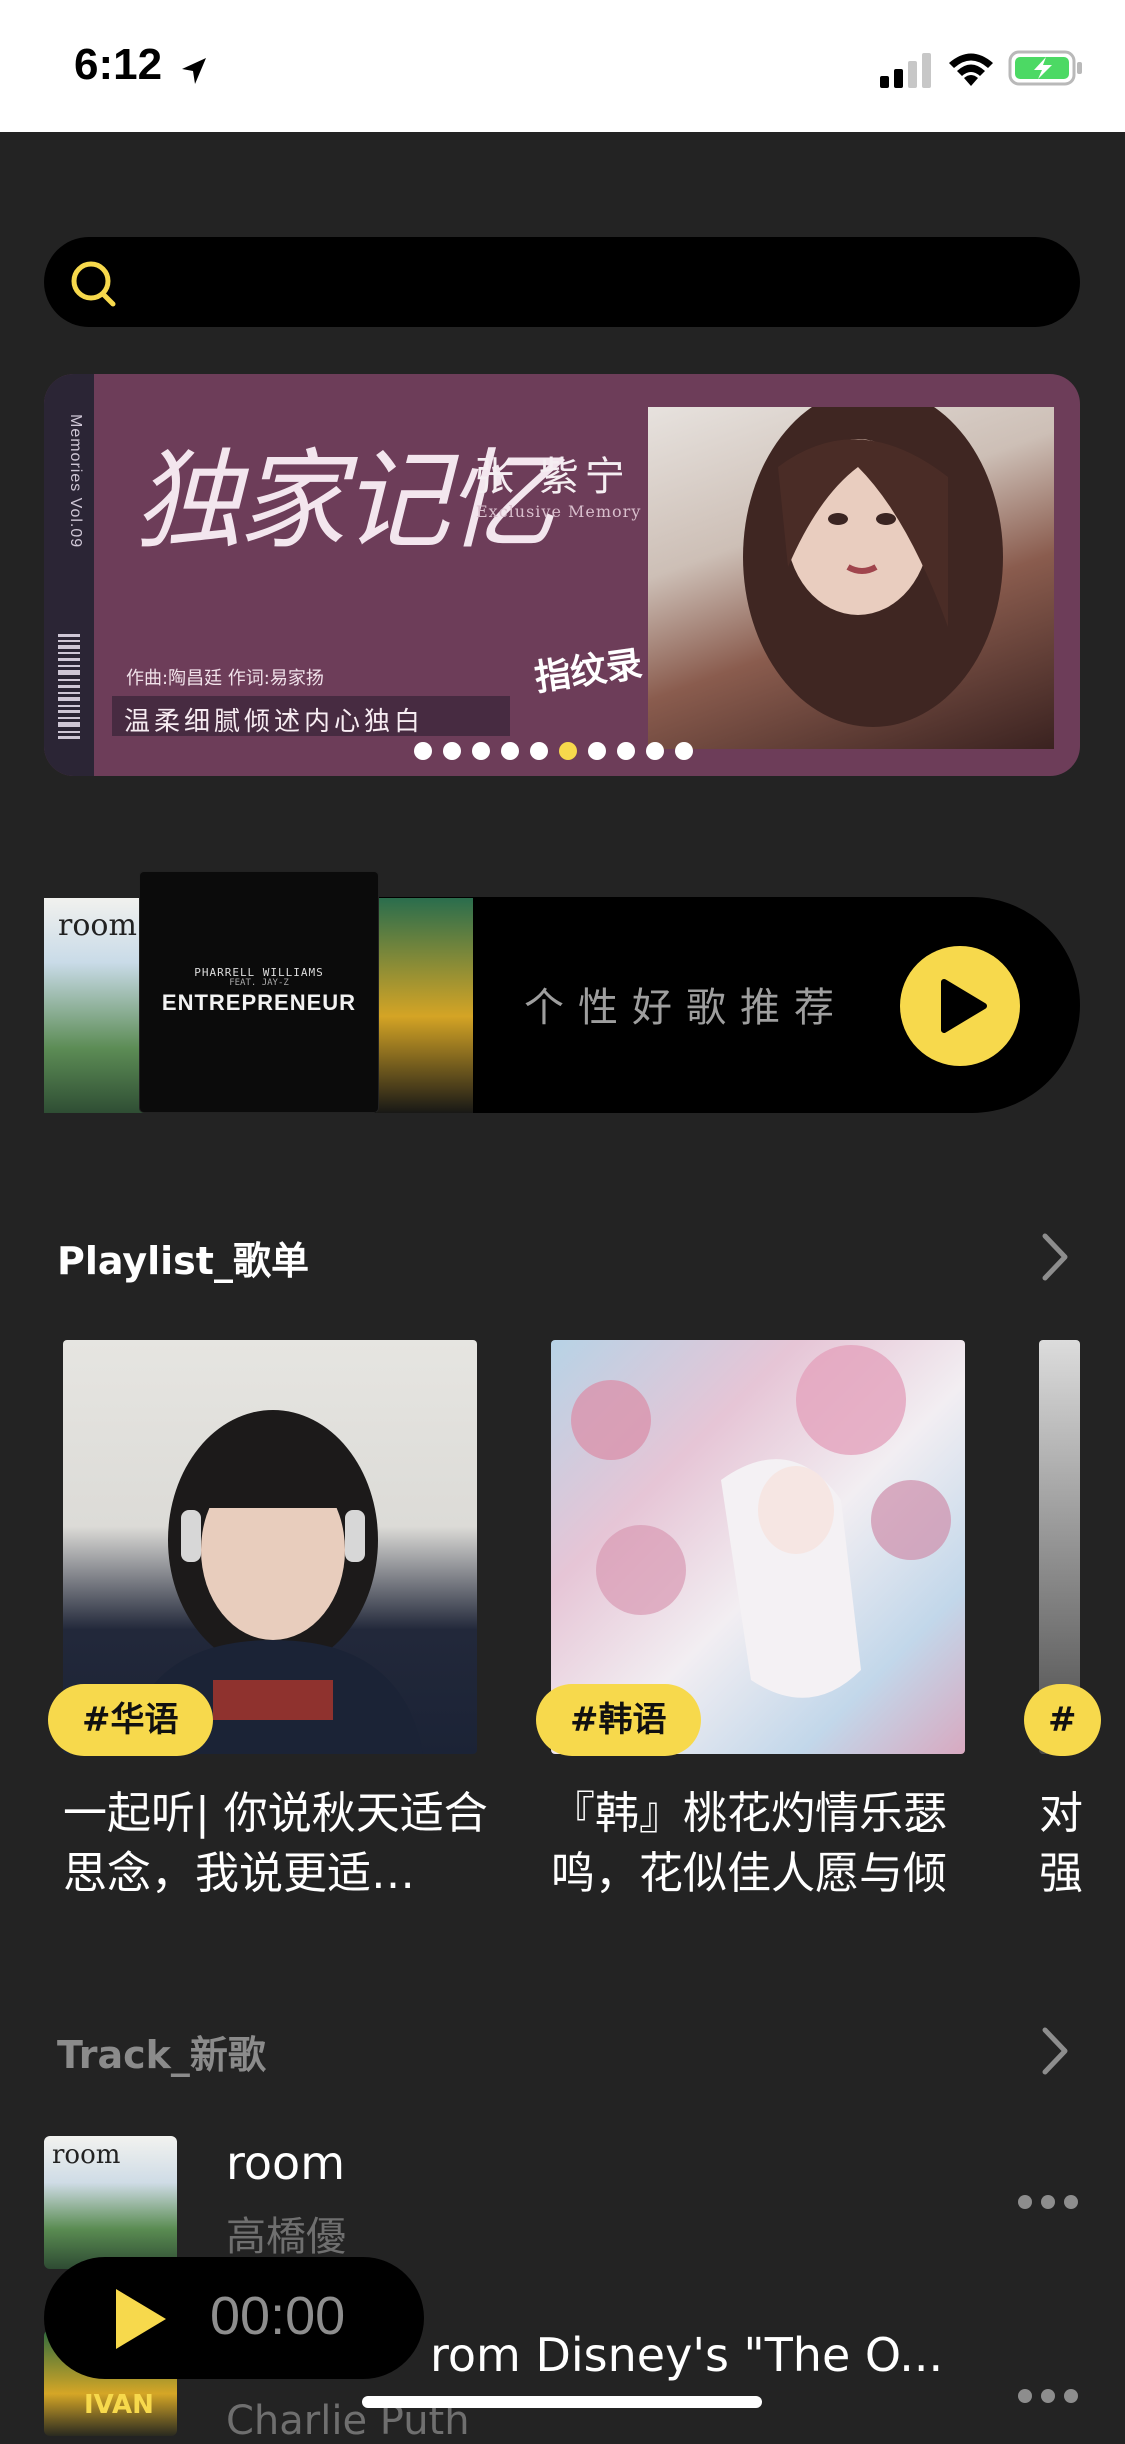  I want to click on play-icon, so click(964, 1006).